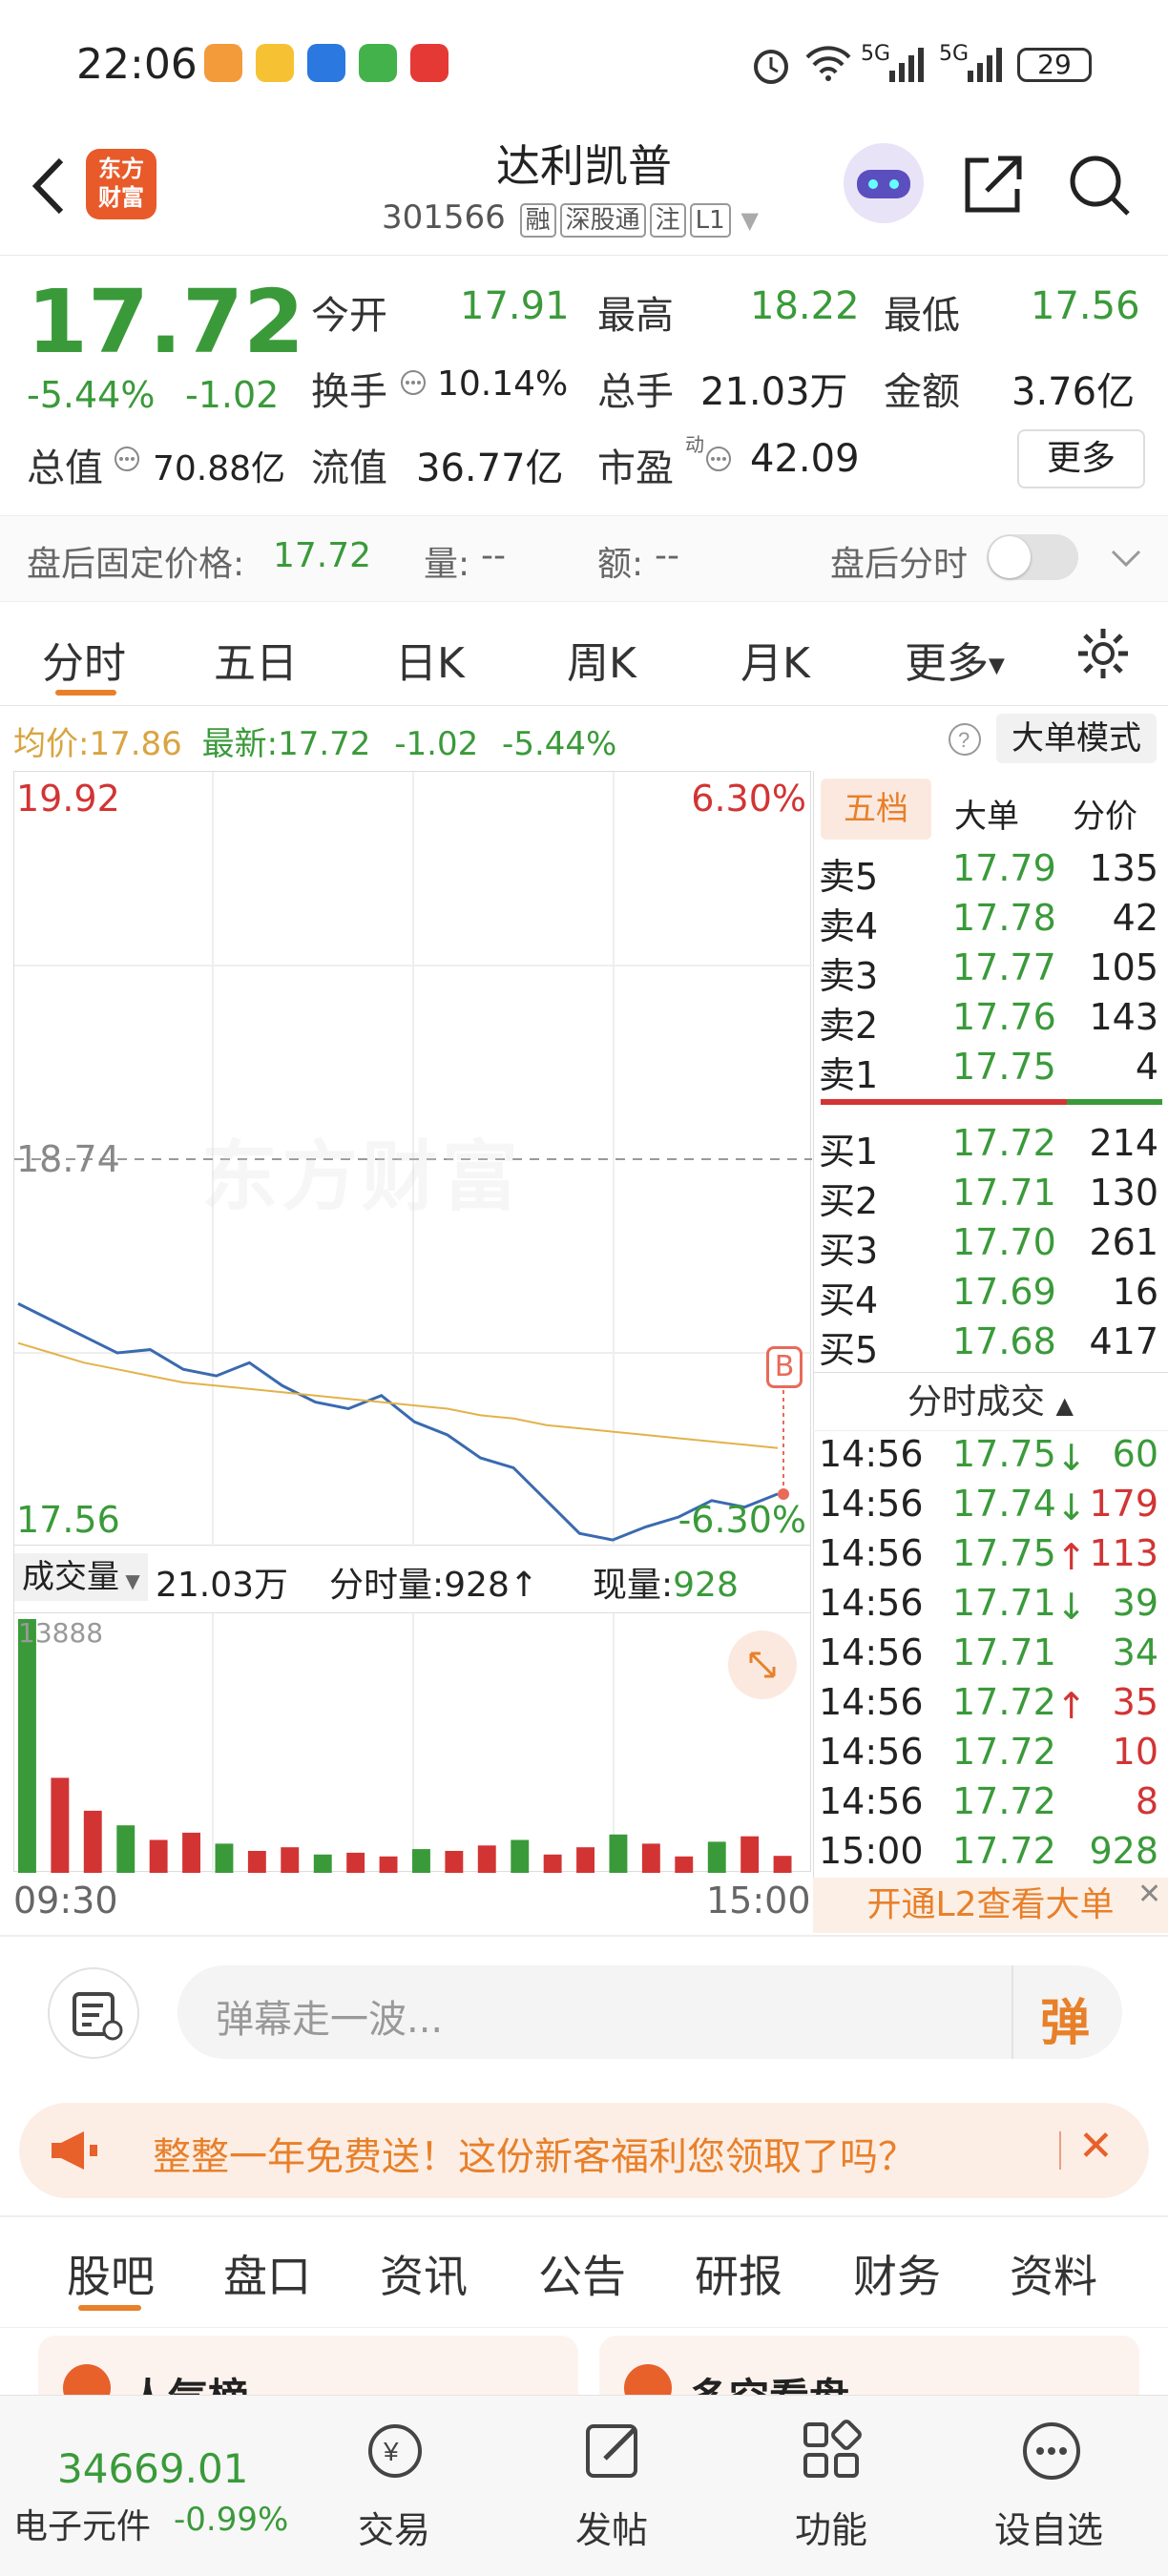 The image size is (1168, 2576). What do you see at coordinates (111, 2273) in the screenshot?
I see `tab-guba: 股吧` at bounding box center [111, 2273].